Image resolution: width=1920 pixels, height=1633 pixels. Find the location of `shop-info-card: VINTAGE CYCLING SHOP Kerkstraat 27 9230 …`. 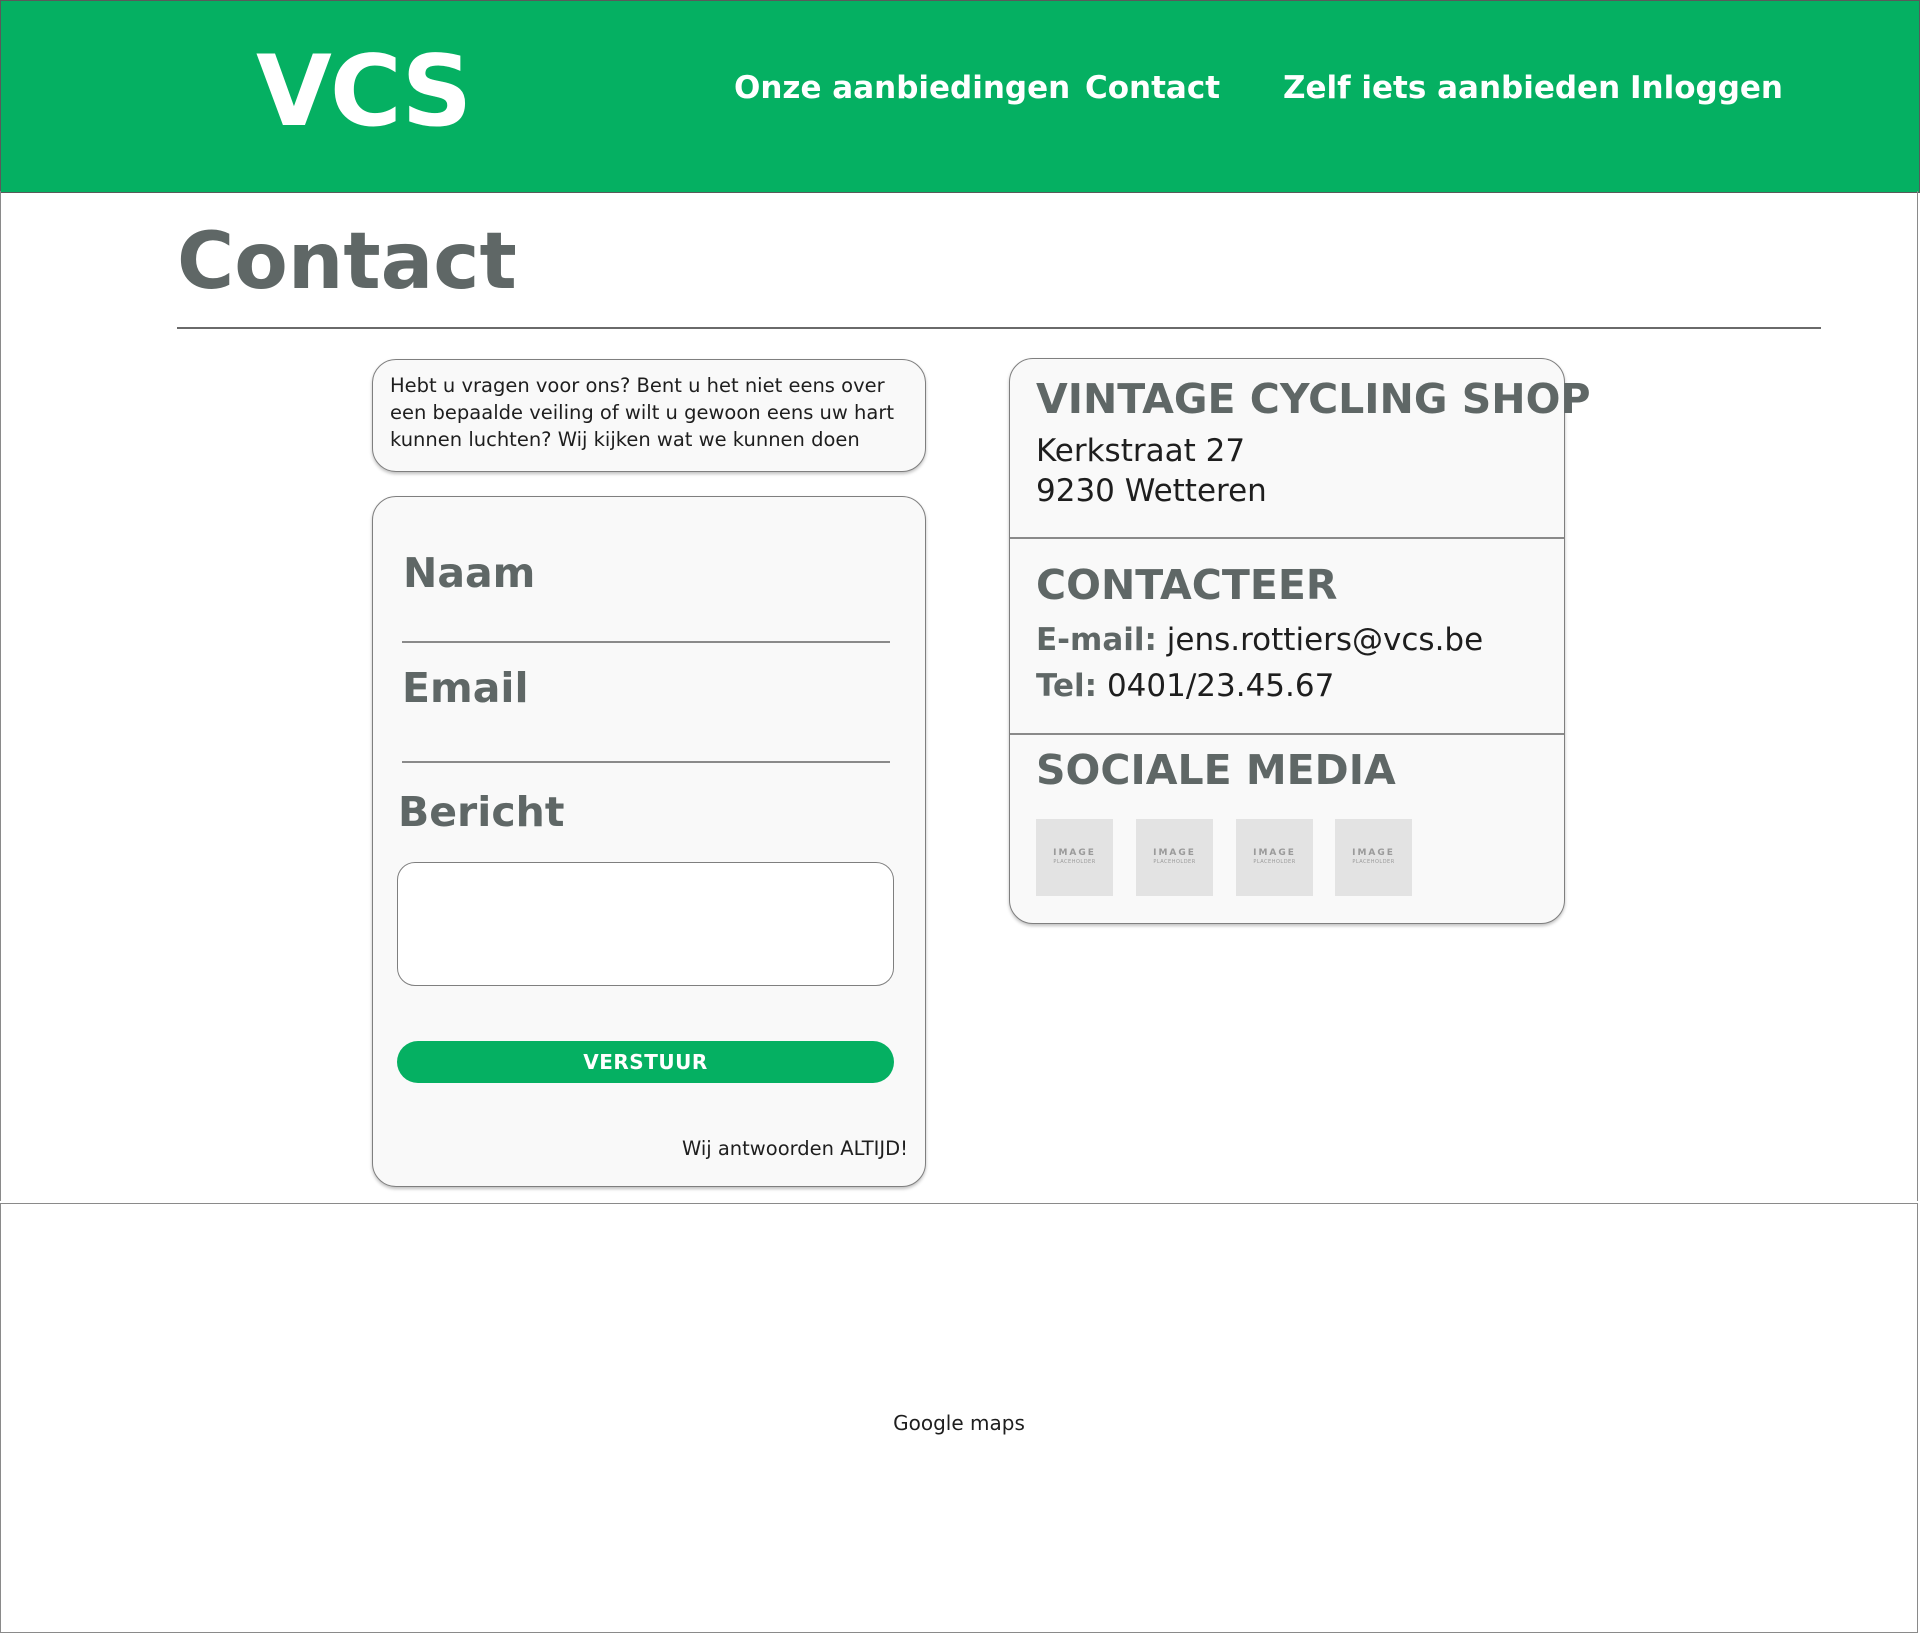

shop-info-card: VINTAGE CYCLING SHOP Kerkstraat 27 9230 … is located at coordinates (1300, 641).